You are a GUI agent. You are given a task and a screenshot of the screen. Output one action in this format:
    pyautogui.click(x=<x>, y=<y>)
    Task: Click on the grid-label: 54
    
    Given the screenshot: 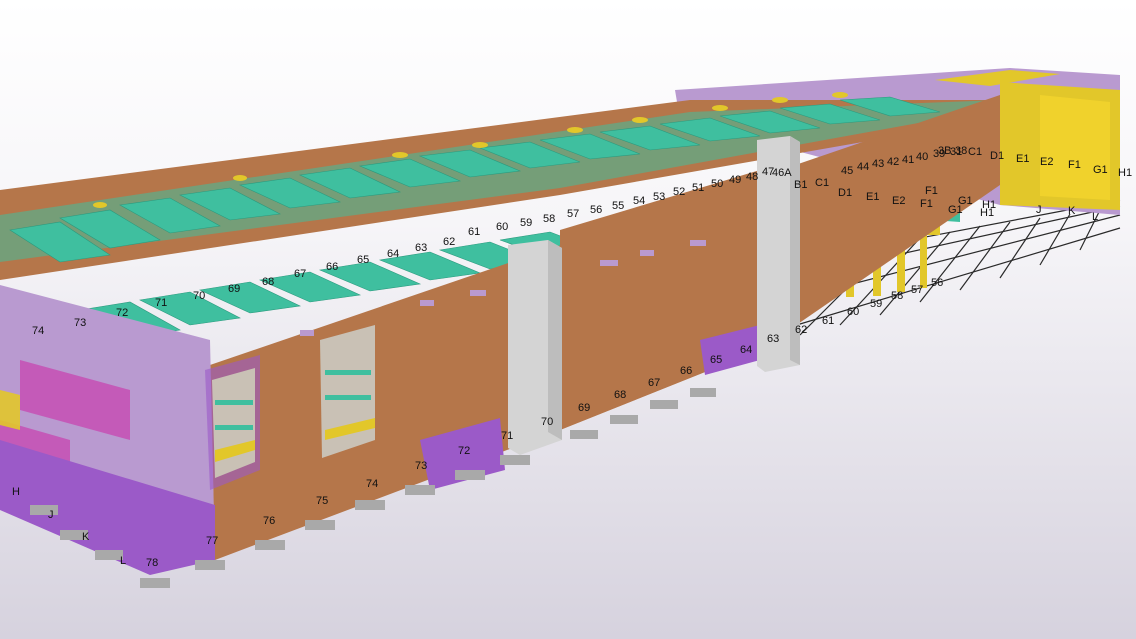 What is the action you would take?
    pyautogui.click(x=639, y=201)
    